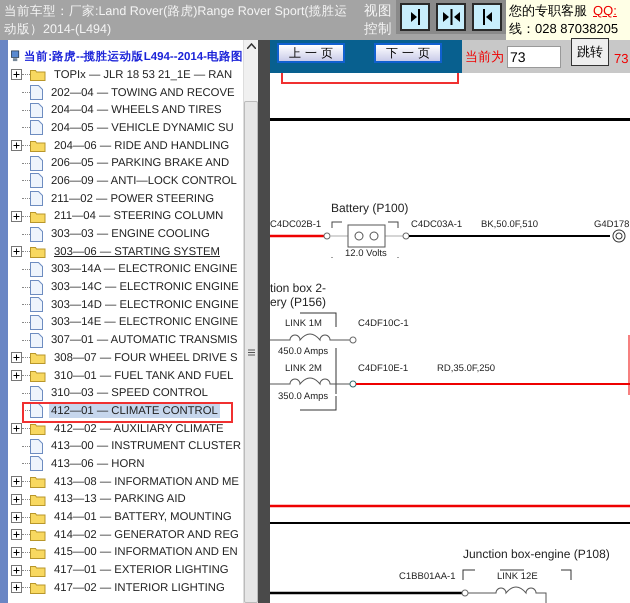  Describe the element at coordinates (129, 393) in the screenshot. I see `tree-item: 310—03 — SPEED CONTROL` at that location.